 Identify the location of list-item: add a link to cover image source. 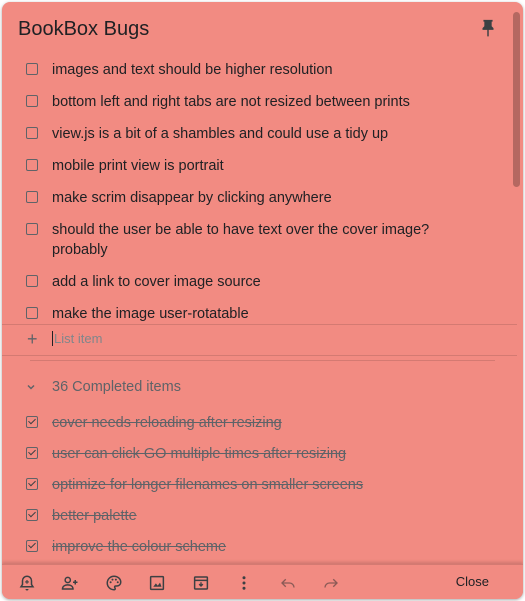
(252, 282).